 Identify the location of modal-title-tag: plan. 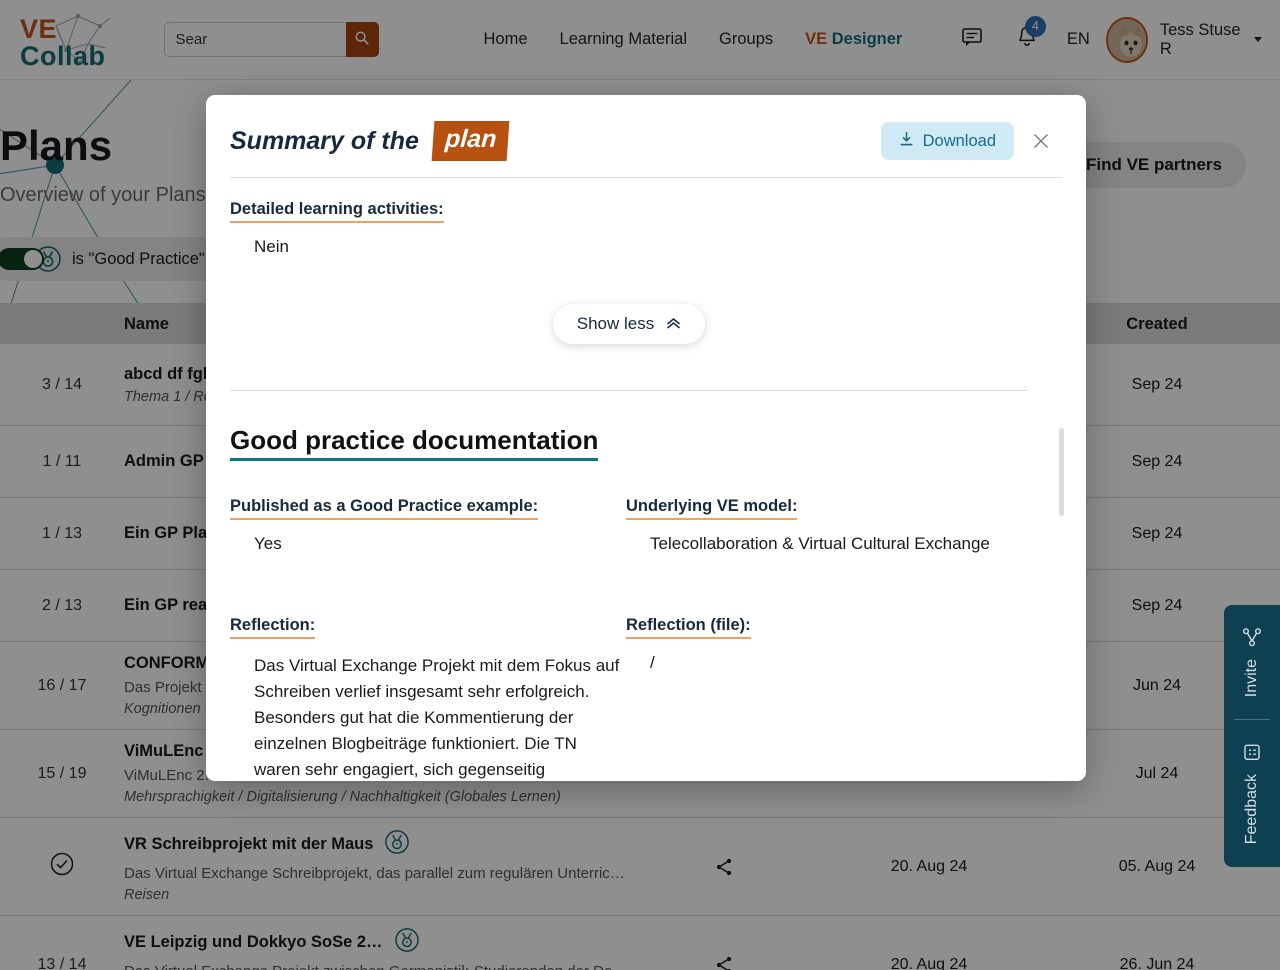
(470, 141).